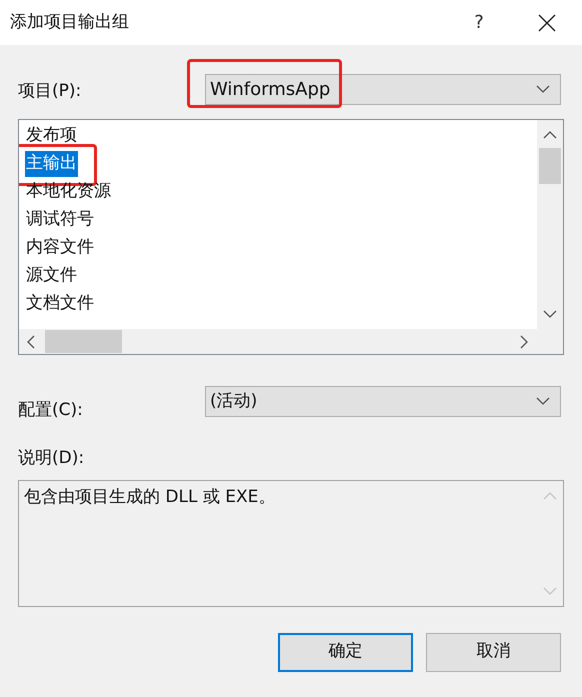 The image size is (582, 697). What do you see at coordinates (493, 652) in the screenshot?
I see `cancel-button: 取消` at bounding box center [493, 652].